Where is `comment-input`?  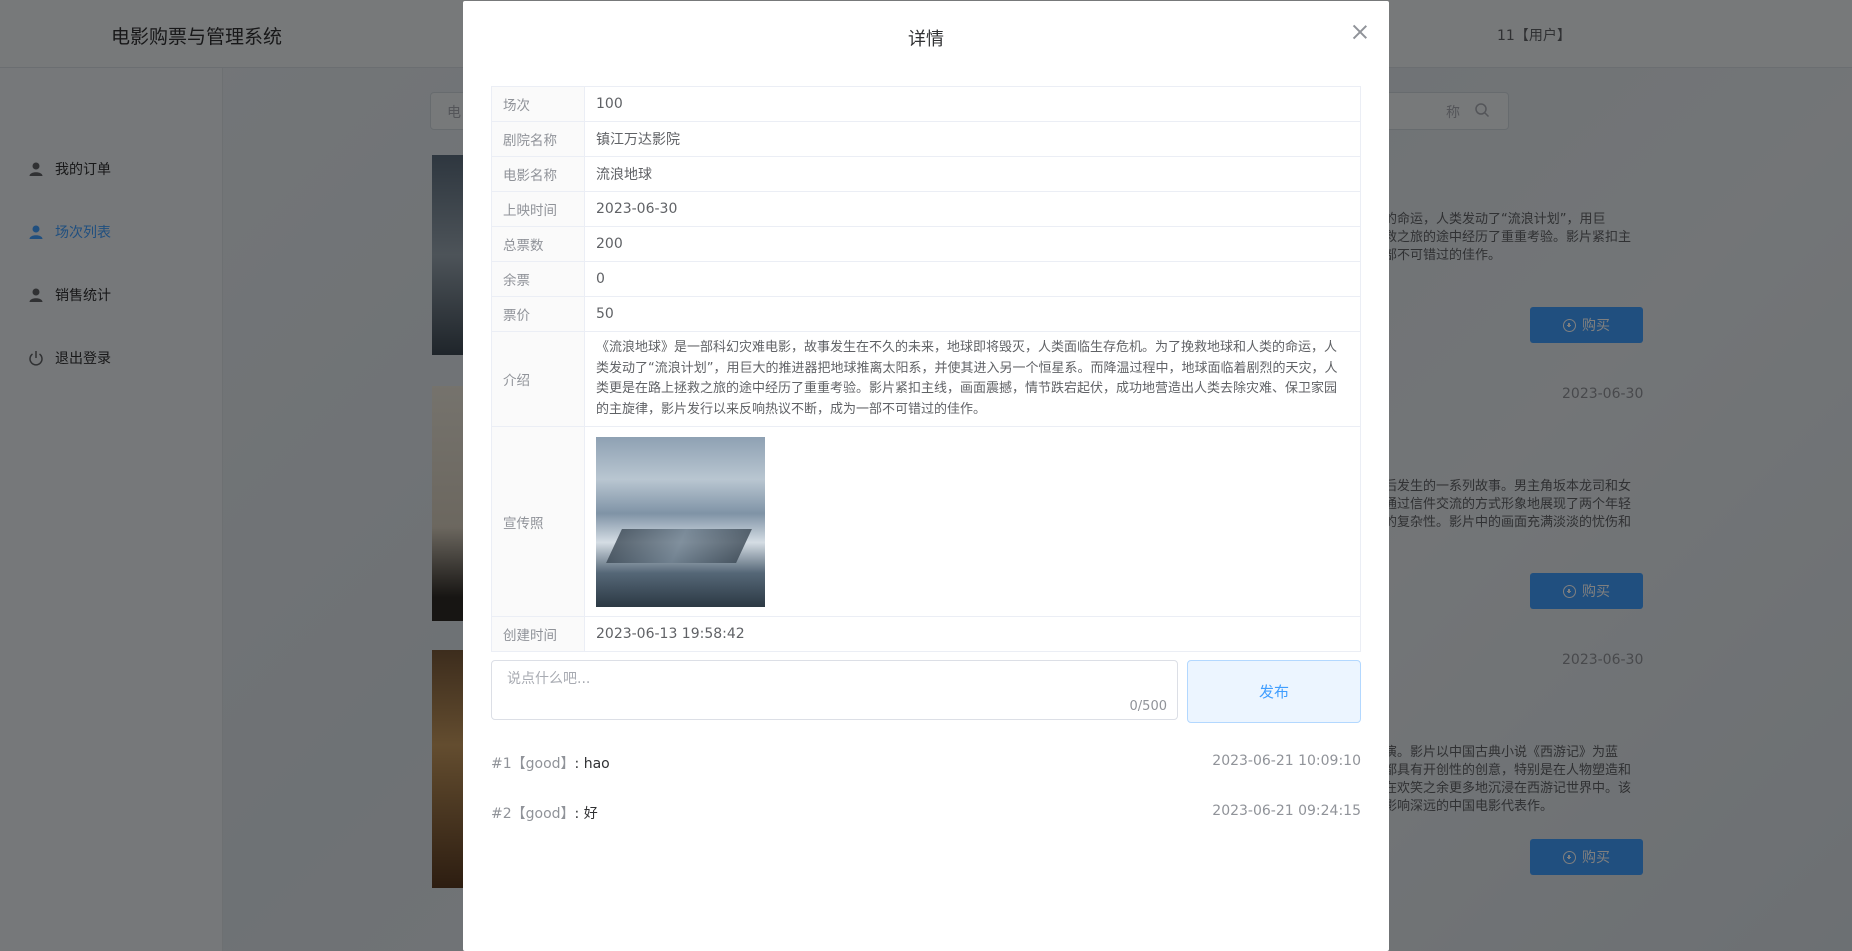
comment-input is located at coordinates (834, 690).